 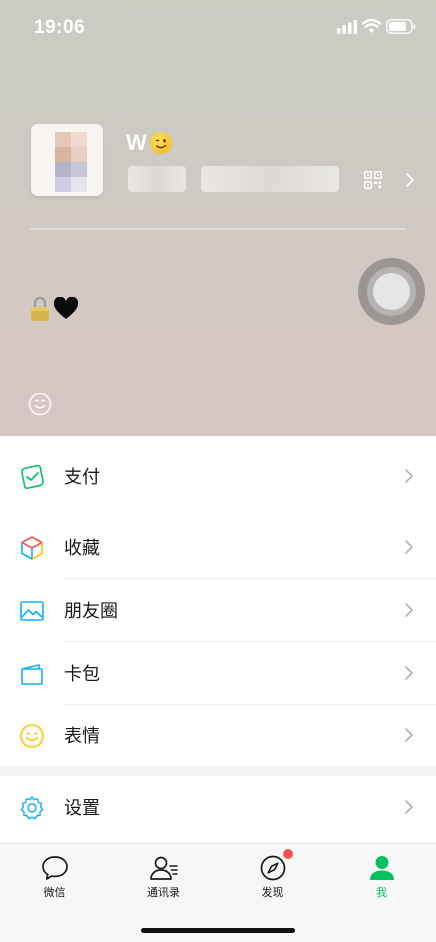 I want to click on settings-gear-icon, so click(x=32, y=808).